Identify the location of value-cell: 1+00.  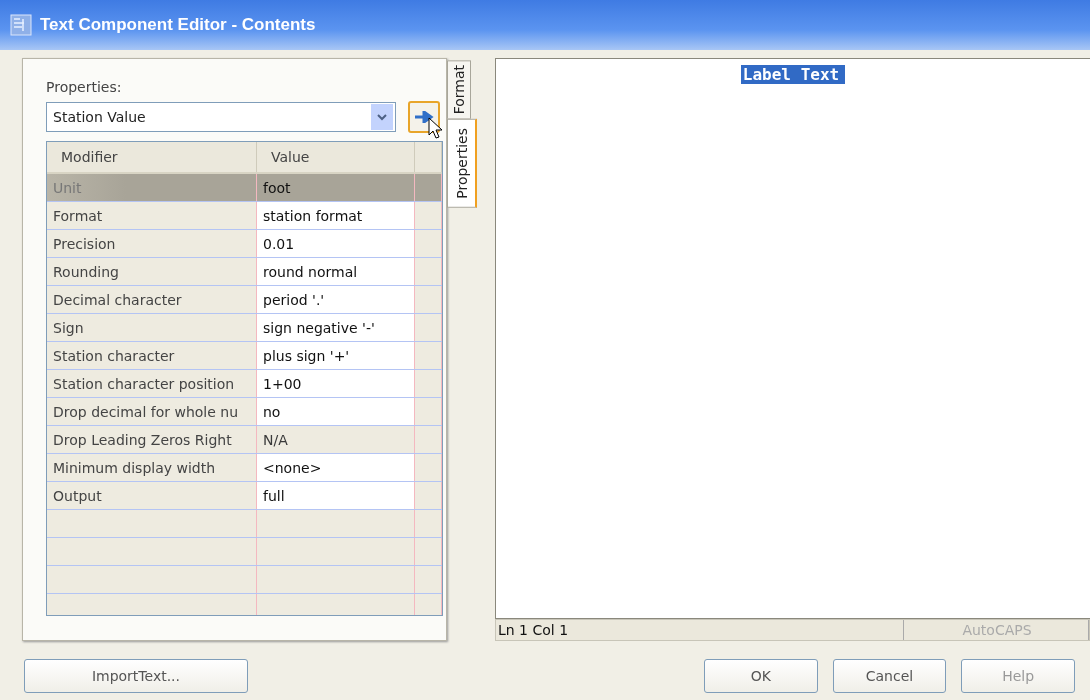
(336, 383).